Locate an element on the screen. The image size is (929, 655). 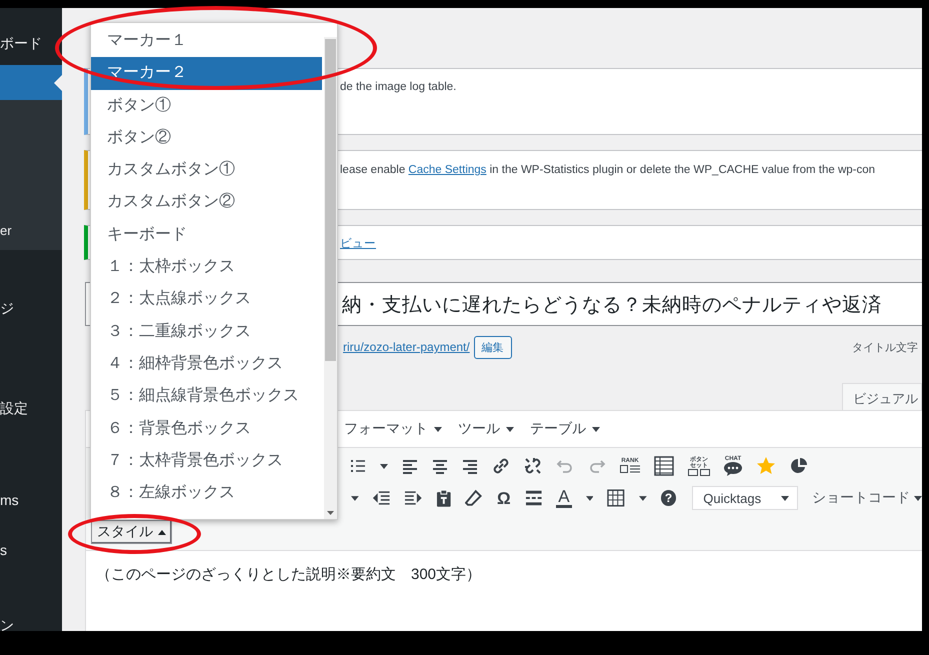
pie-chart-icon is located at coordinates (799, 466).